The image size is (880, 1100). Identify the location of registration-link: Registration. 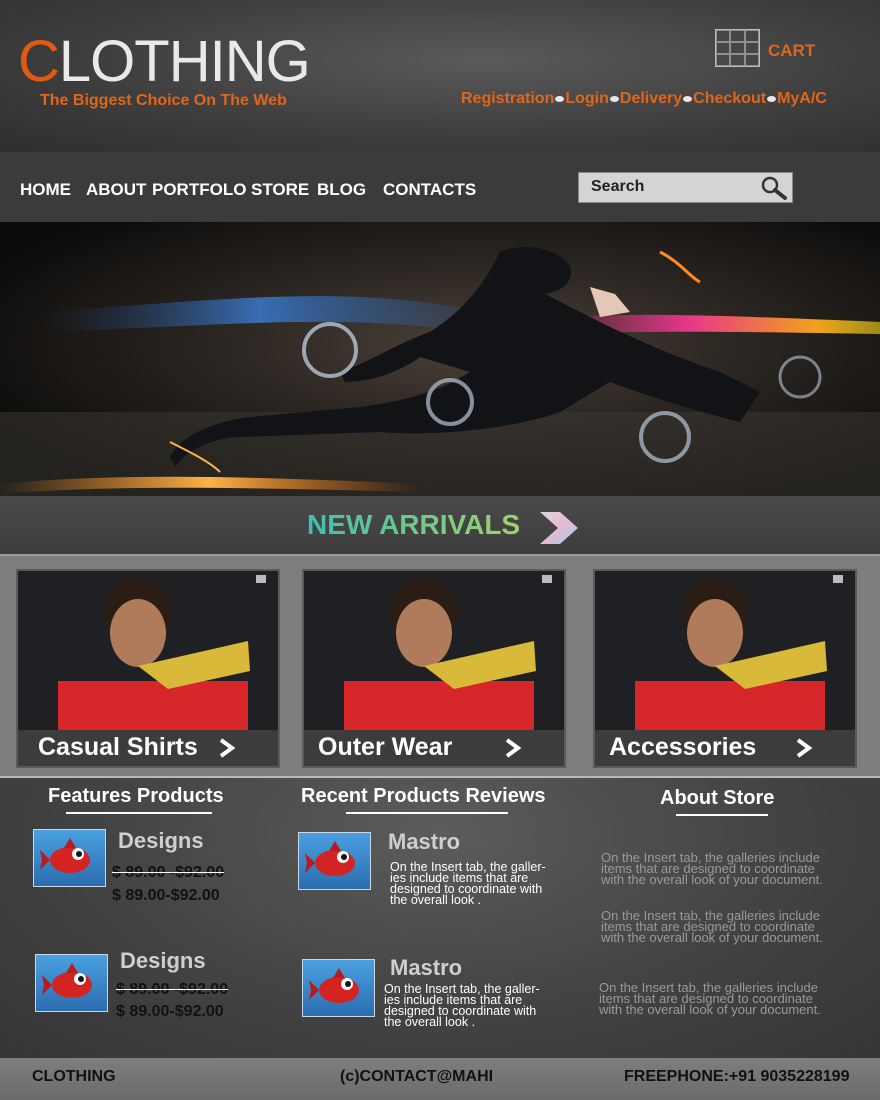
(507, 99).